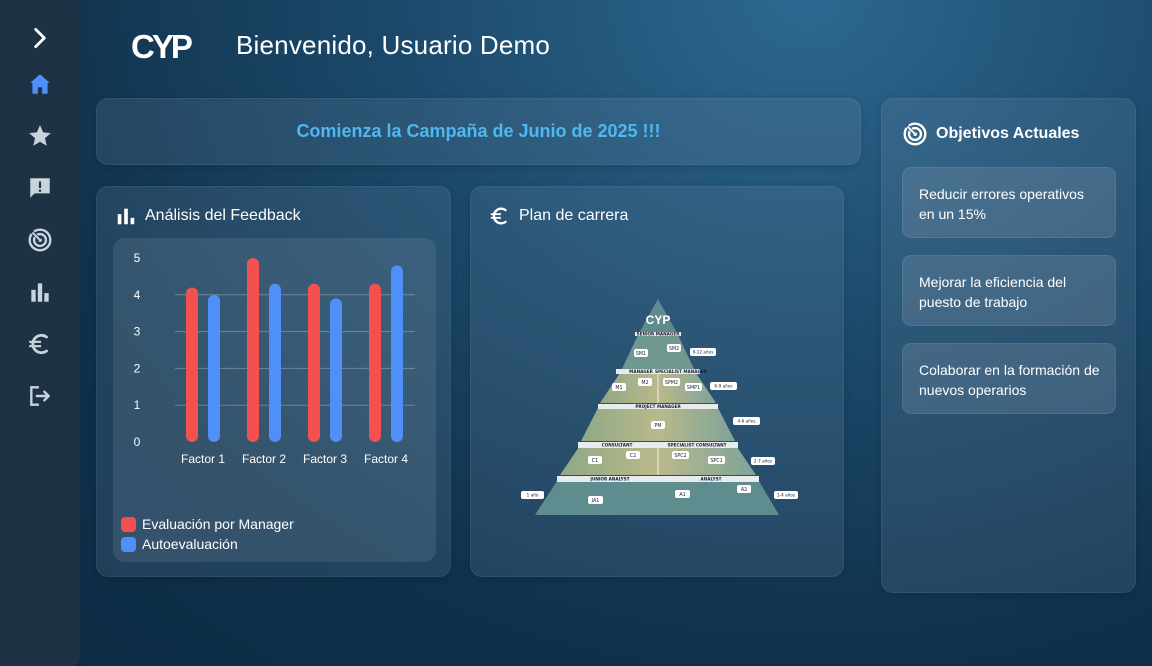 The width and height of the screenshot is (1152, 666). I want to click on svg-text: CONSULTANT, so click(617, 445).